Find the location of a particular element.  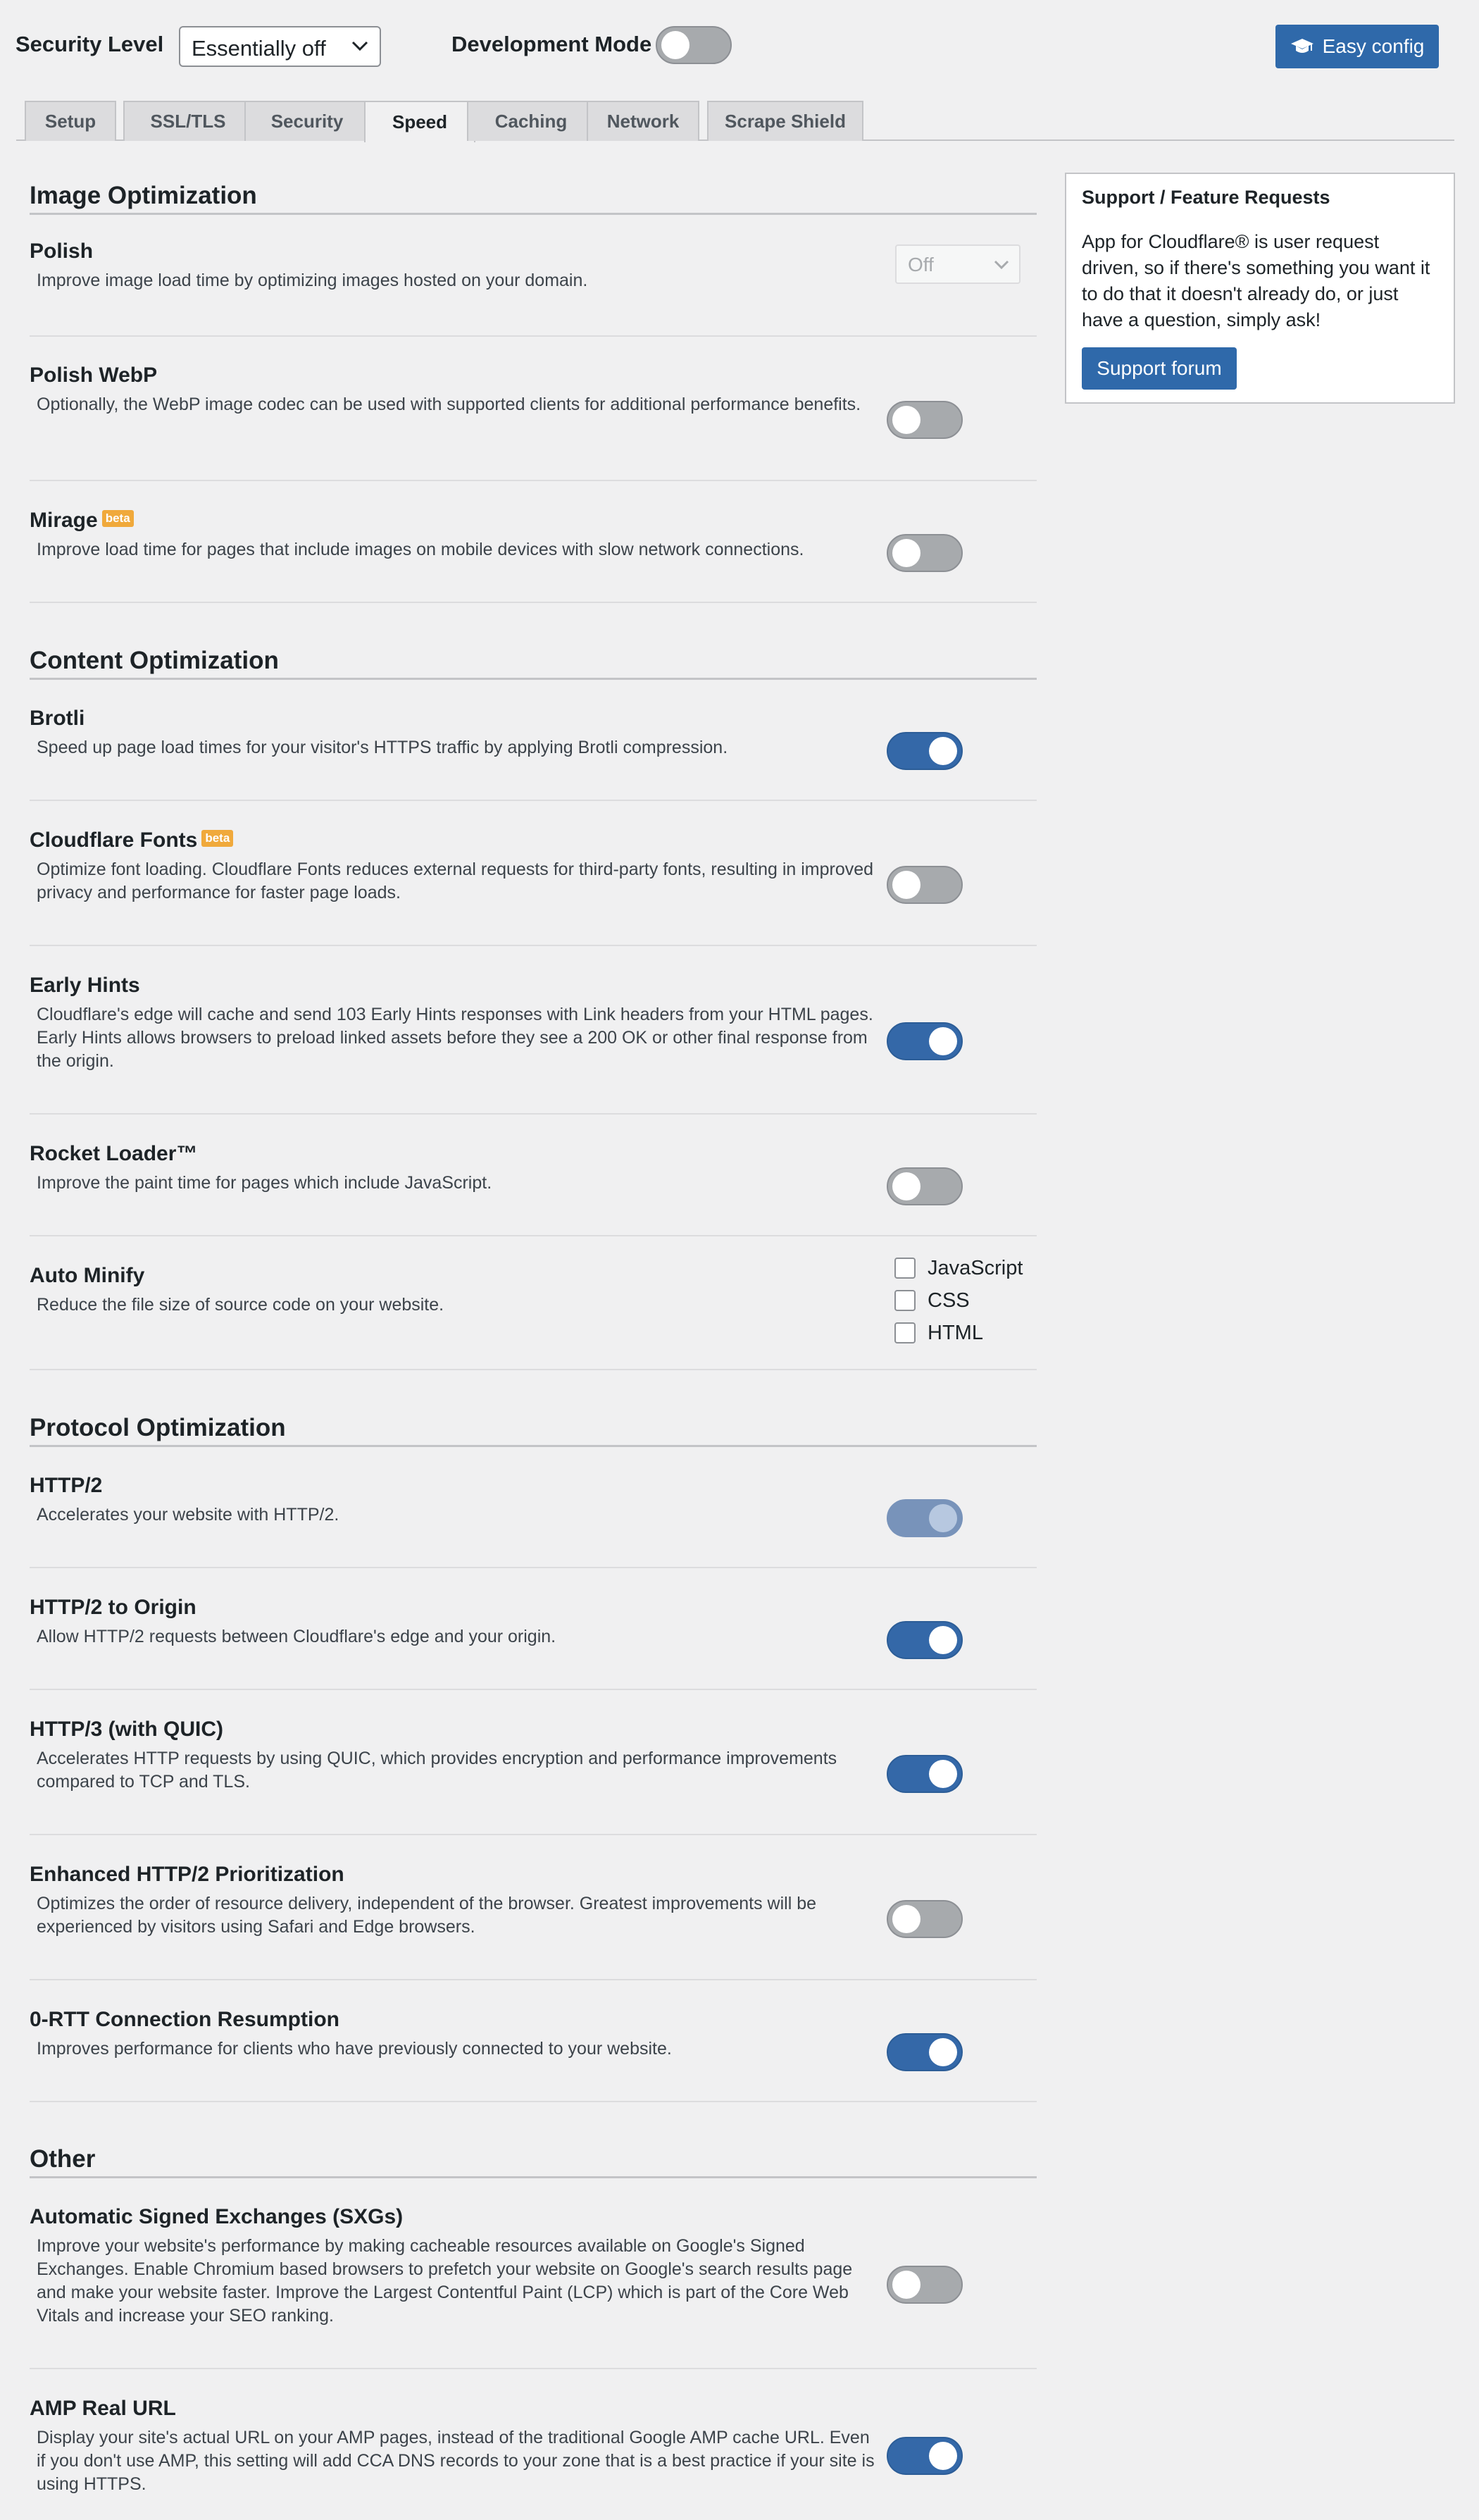

http3-toggle is located at coordinates (925, 1774).